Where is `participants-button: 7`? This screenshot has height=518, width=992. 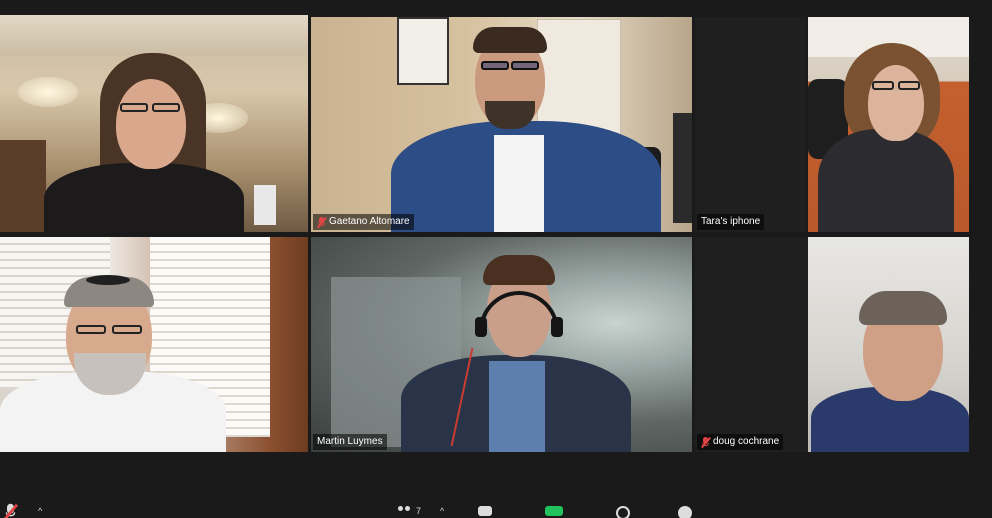 participants-button: 7 is located at coordinates (409, 511).